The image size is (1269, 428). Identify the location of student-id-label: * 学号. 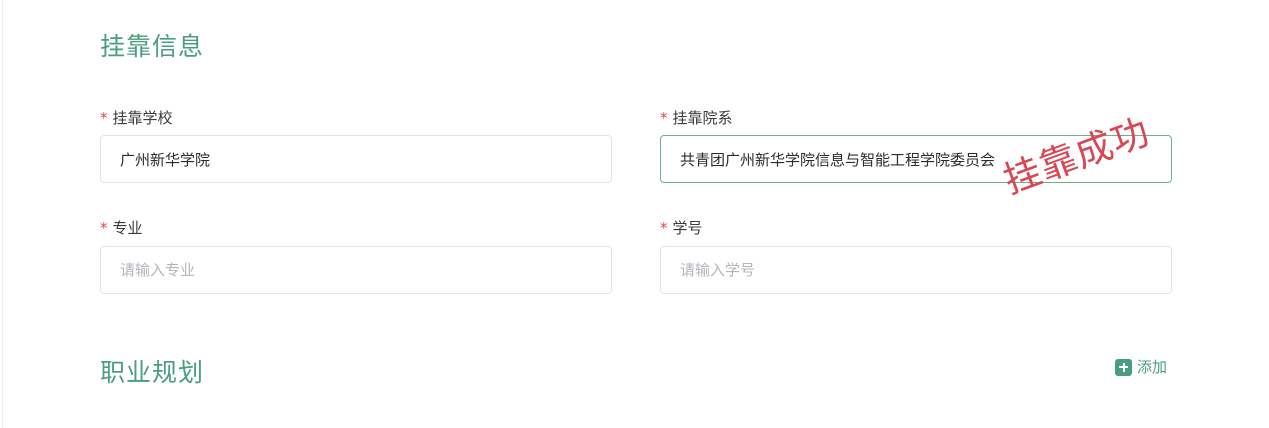
(681, 228).